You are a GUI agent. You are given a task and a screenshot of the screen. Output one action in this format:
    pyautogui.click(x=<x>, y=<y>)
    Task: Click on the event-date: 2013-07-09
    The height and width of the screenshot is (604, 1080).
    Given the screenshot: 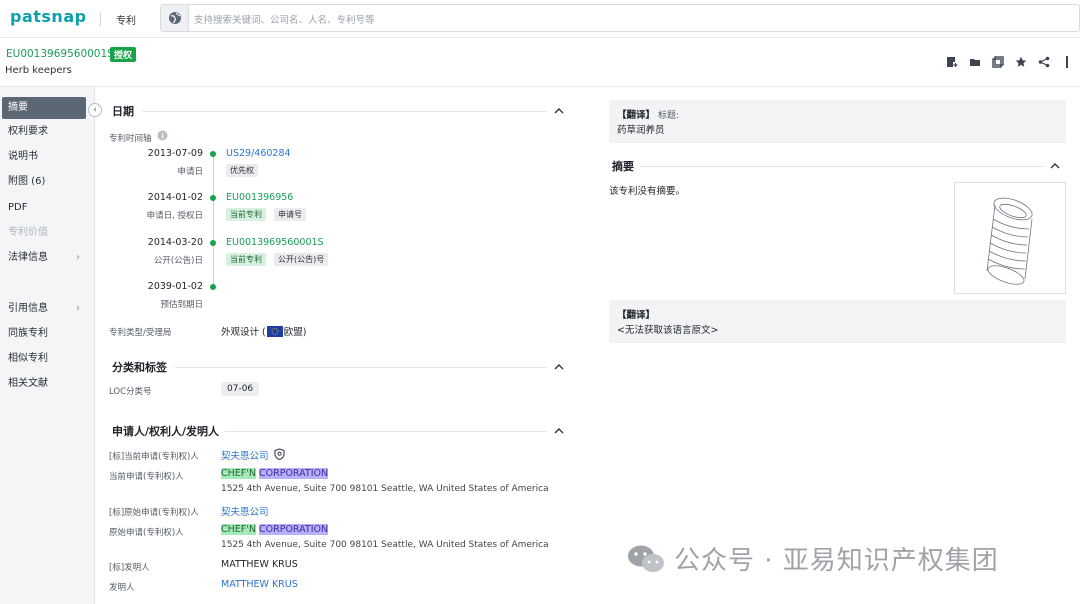 What is the action you would take?
    pyautogui.click(x=175, y=153)
    